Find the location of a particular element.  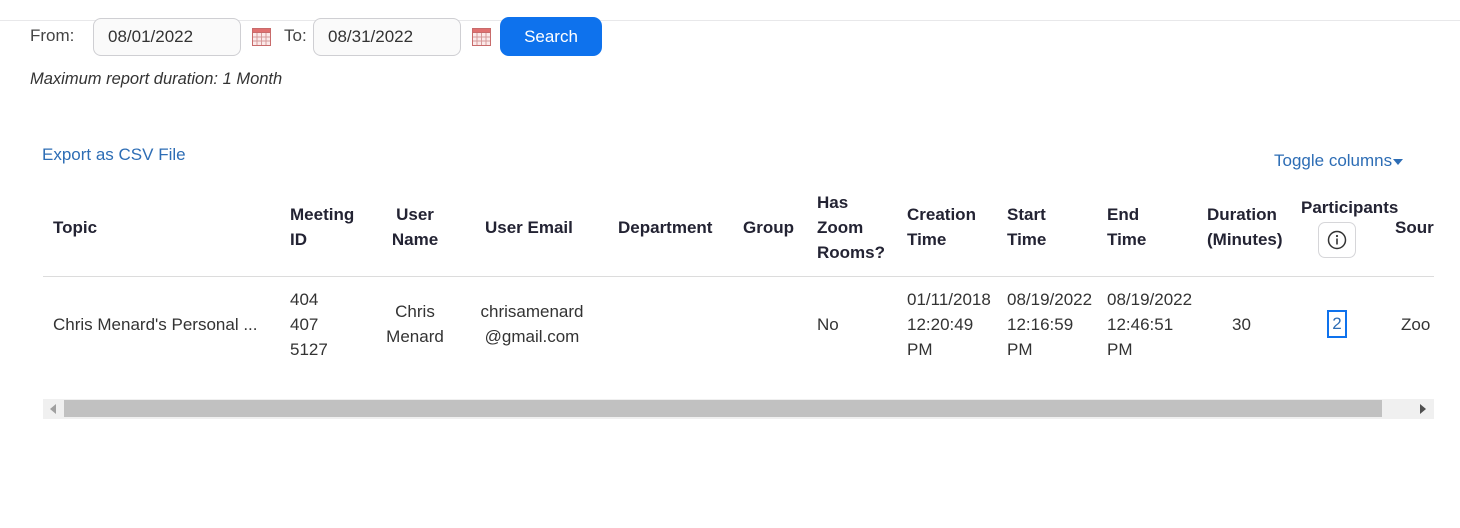

cell-creation-time: 01/11/2018 12:20:49 PM is located at coordinates (949, 324).